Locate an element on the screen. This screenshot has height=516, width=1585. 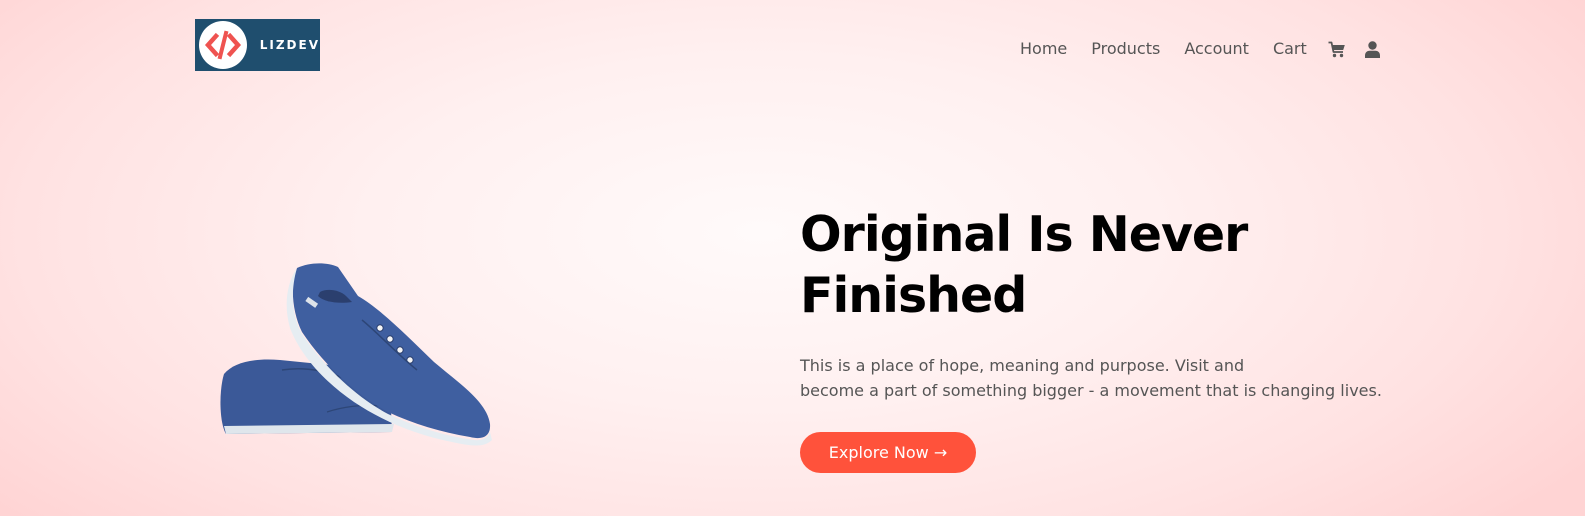
main-nav: Home Products Account Cart is located at coordinates (1191, 49).